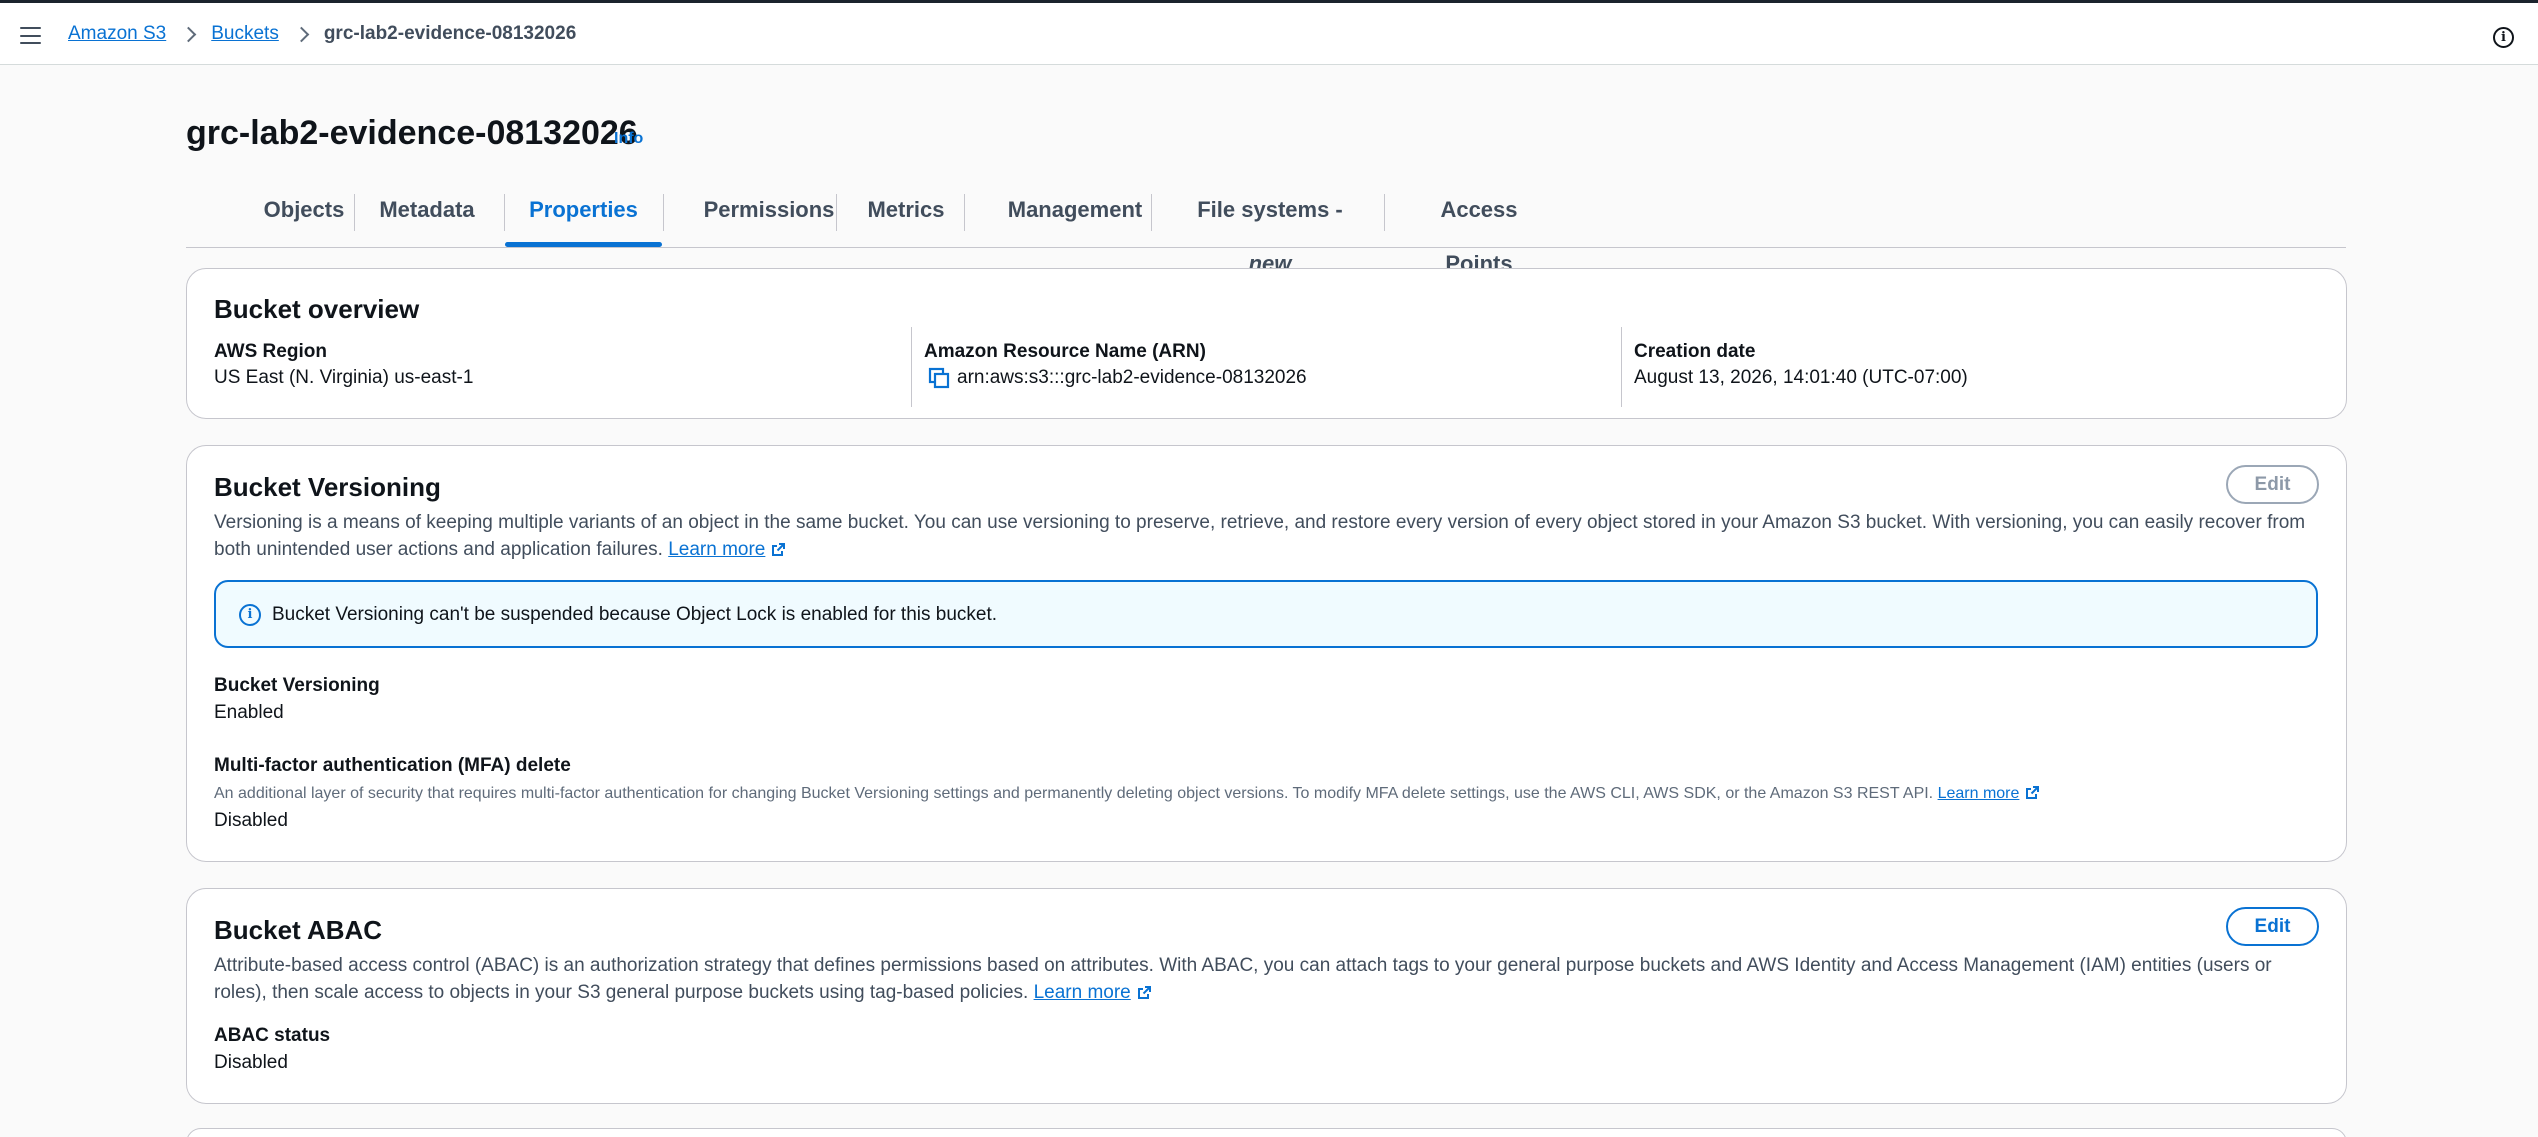  I want to click on abac-learn-more-link: Learn more, so click(1093, 992).